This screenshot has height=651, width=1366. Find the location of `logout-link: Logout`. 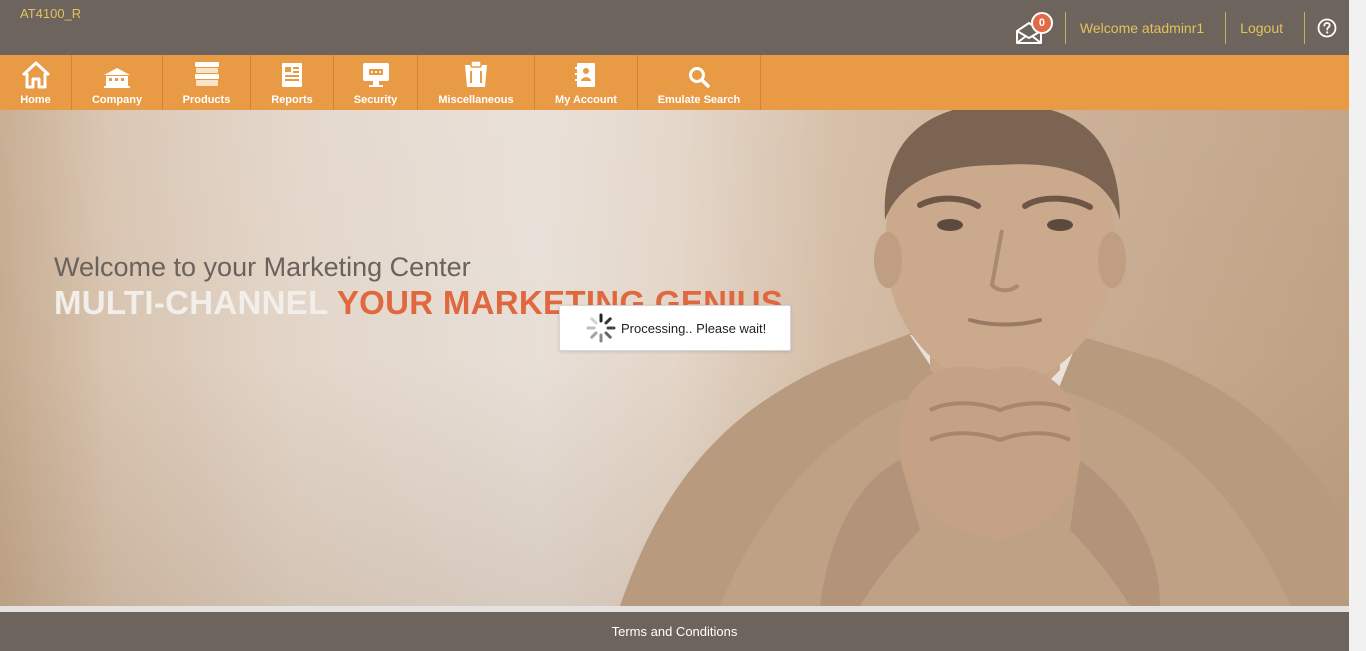

logout-link: Logout is located at coordinates (1265, 28).